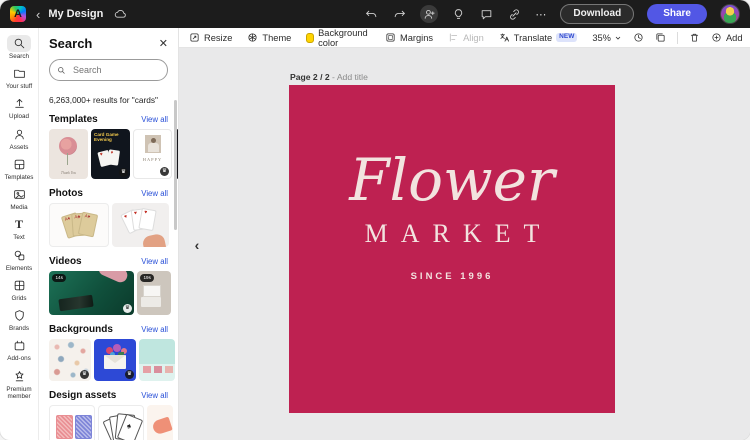  Describe the element at coordinates (210, 37) in the screenshot. I see `resize-button: Resize` at that location.